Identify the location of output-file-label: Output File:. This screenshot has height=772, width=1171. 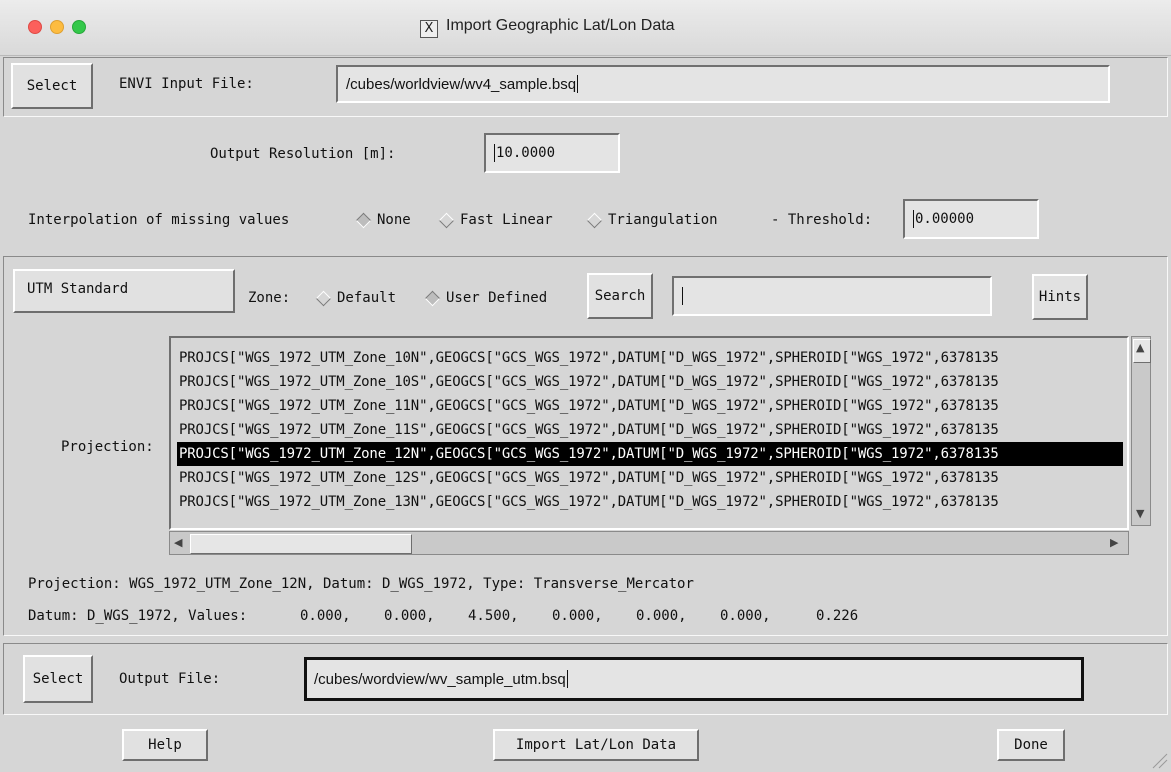
(170, 679).